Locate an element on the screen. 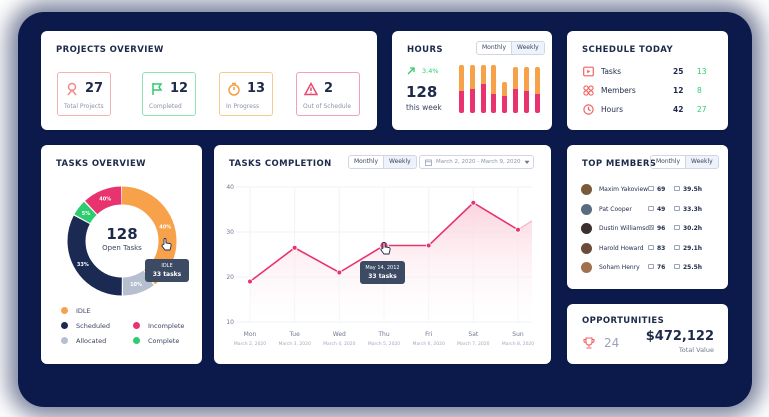  member-tasks: 49 is located at coordinates (661, 209).